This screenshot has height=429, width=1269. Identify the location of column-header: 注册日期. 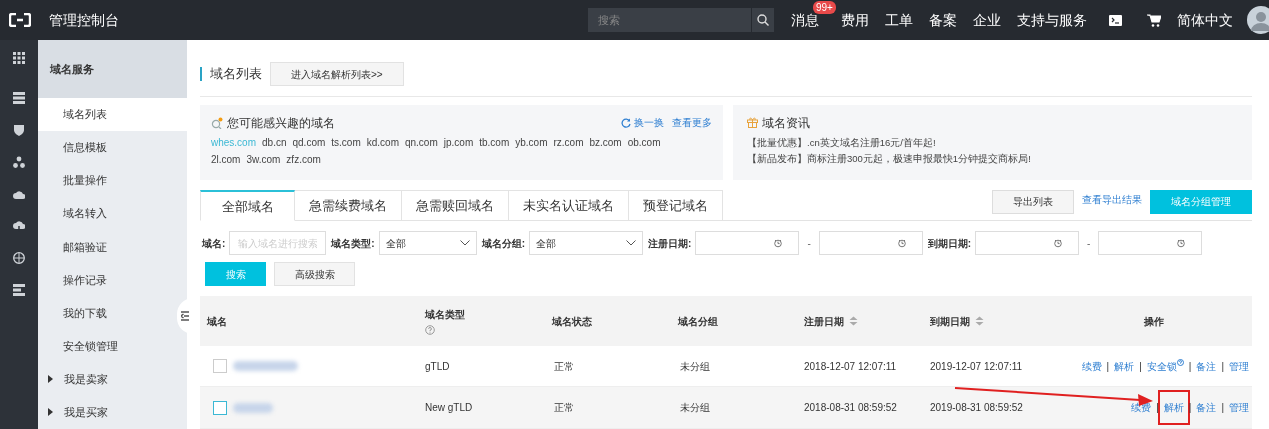
(824, 321).